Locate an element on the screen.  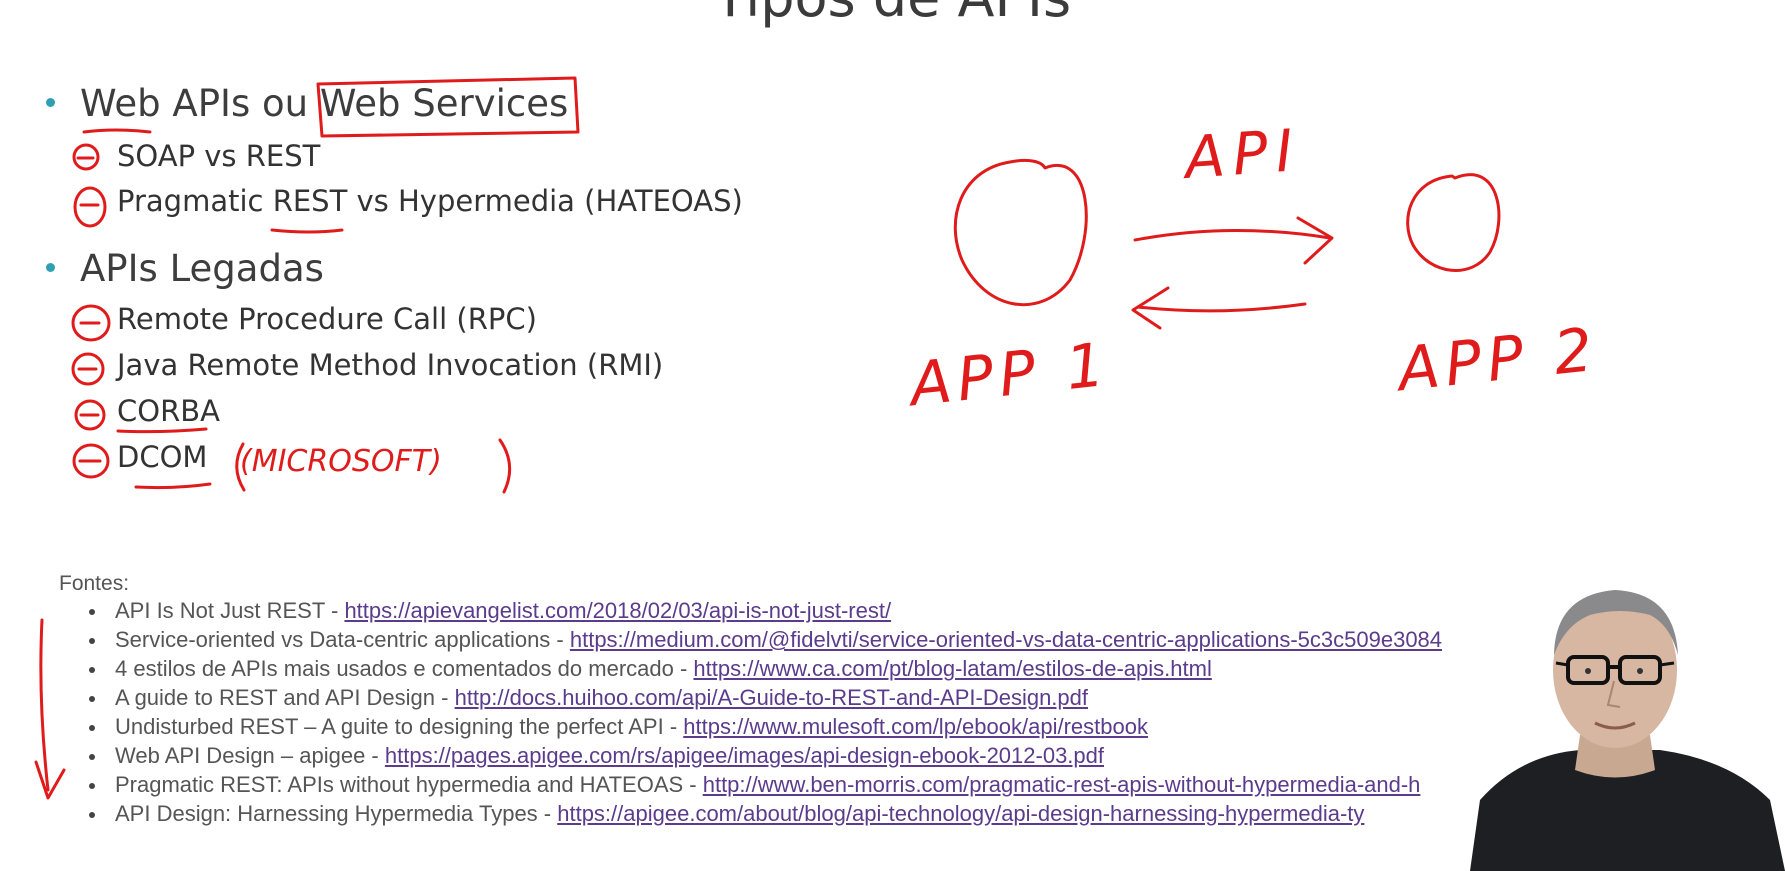
diagram-label-api: API is located at coordinates (1242, 154).